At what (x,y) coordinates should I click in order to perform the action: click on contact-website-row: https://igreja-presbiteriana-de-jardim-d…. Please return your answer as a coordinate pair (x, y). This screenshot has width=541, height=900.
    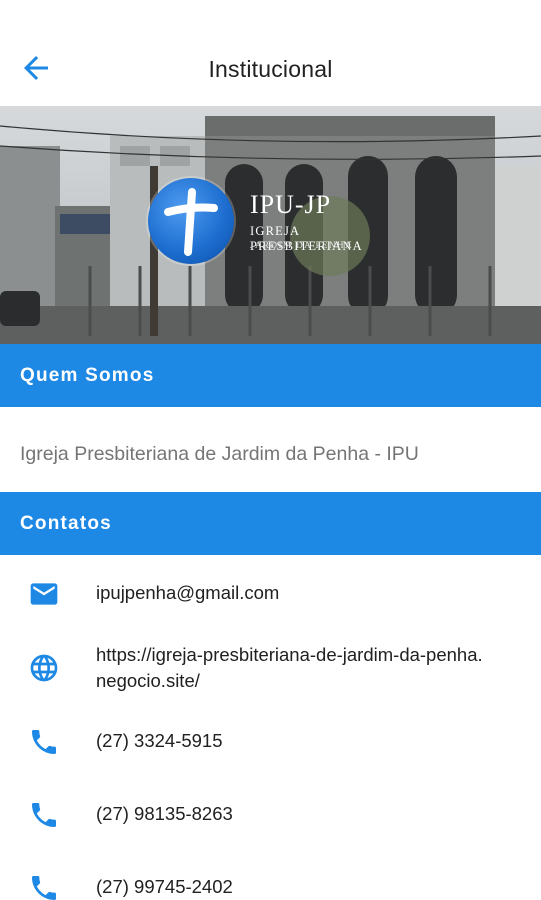
    Looking at the image, I should click on (270, 670).